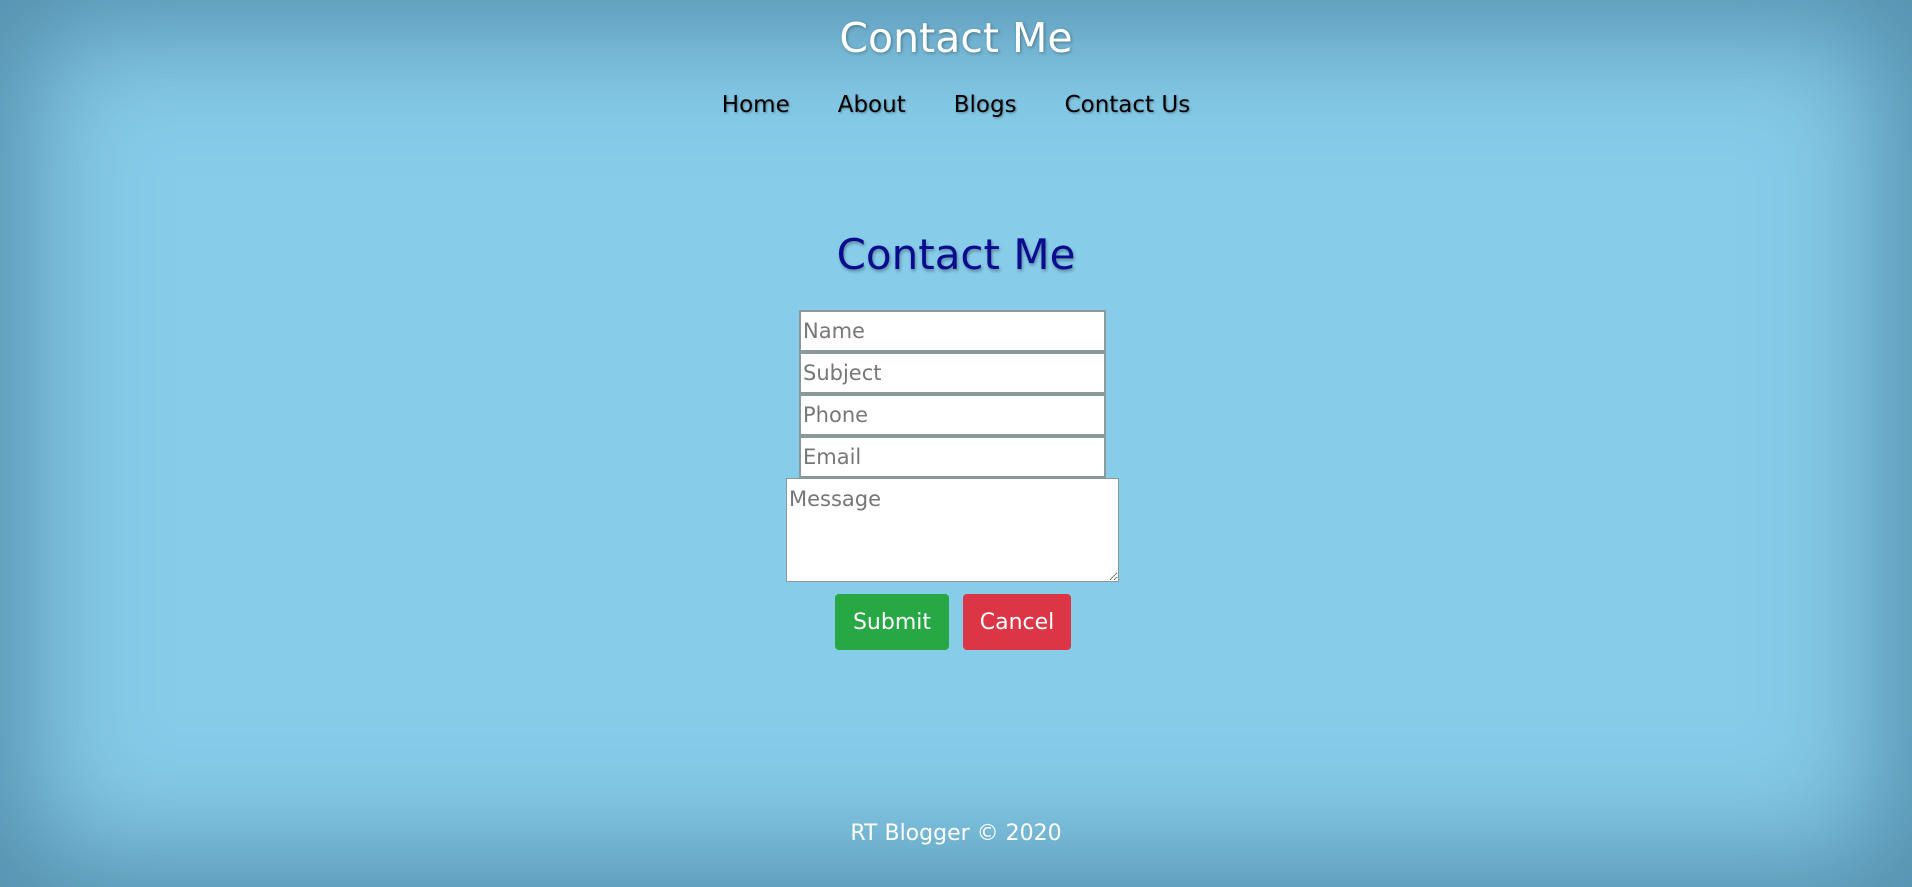 The height and width of the screenshot is (887, 1912). I want to click on site-title: Contact Me, so click(956, 38).